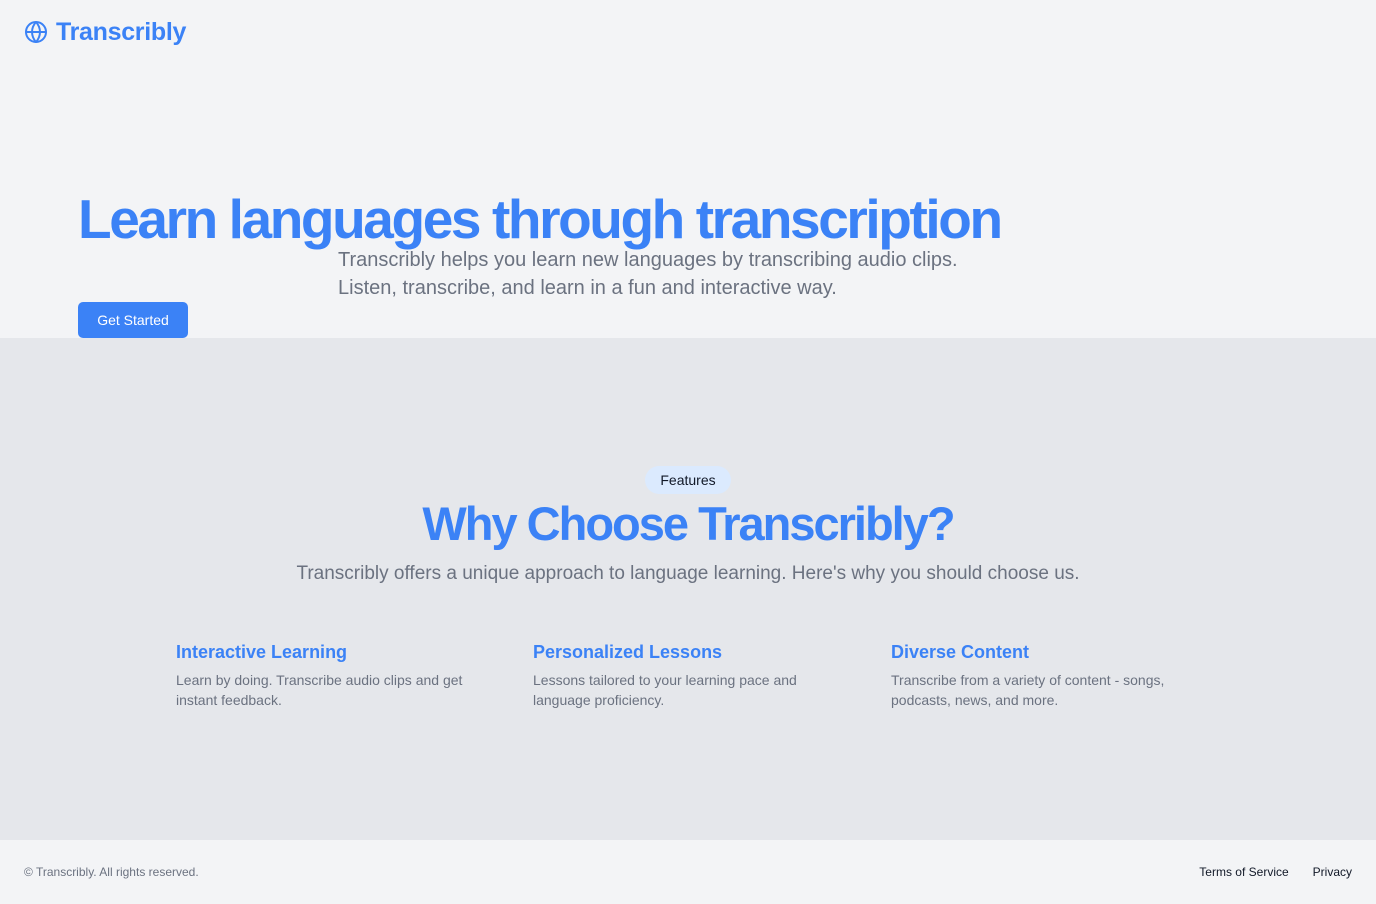 The width and height of the screenshot is (1376, 904). I want to click on globe-icon, so click(36, 32).